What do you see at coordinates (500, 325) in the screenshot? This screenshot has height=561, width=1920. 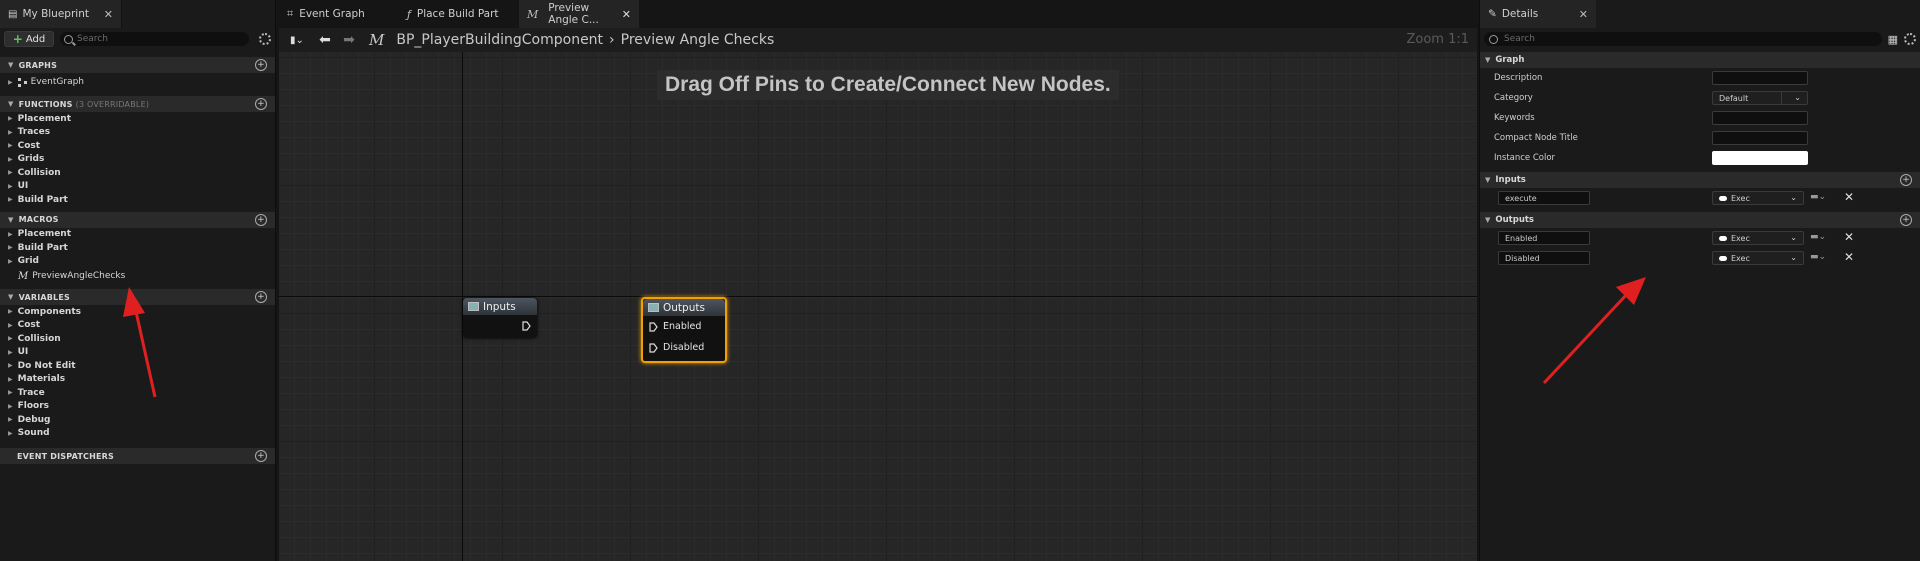 I see `exec-out-pin` at bounding box center [500, 325].